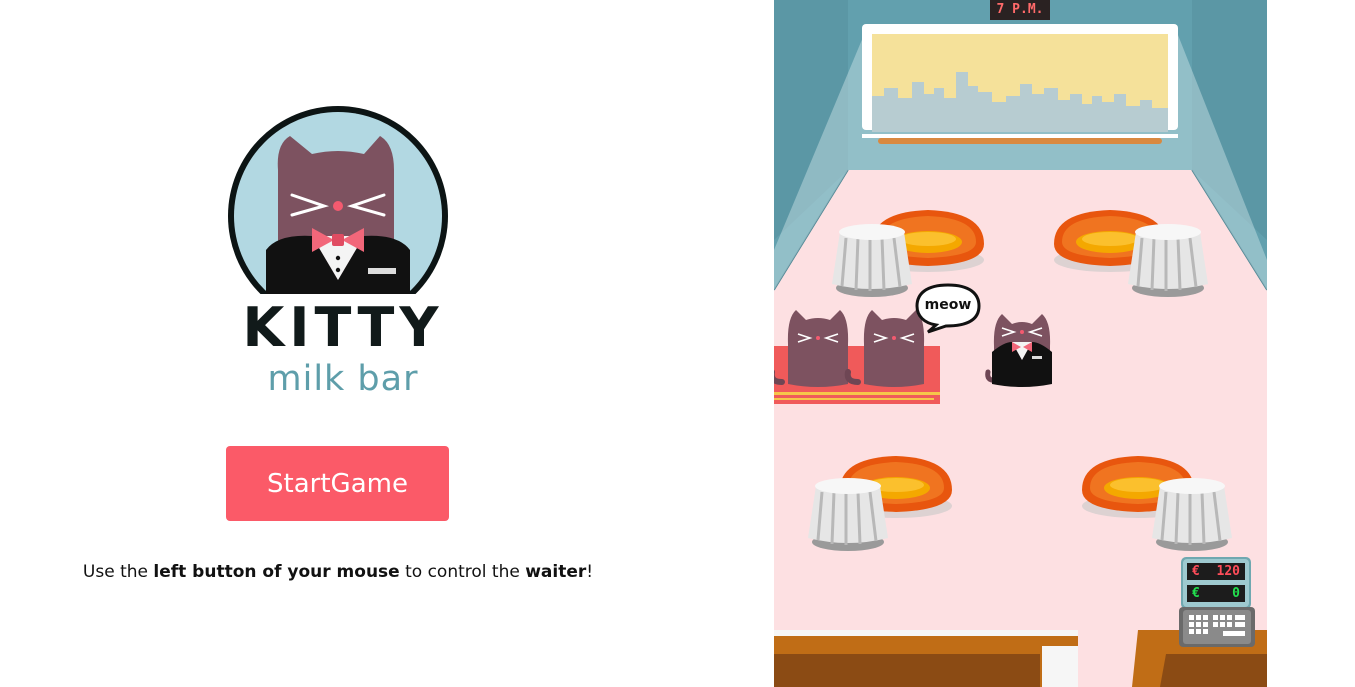 The width and height of the screenshot is (1355, 687). Describe the element at coordinates (276, 572) in the screenshot. I see `instructions-mouse-emphasis: left button of your mouse` at that location.